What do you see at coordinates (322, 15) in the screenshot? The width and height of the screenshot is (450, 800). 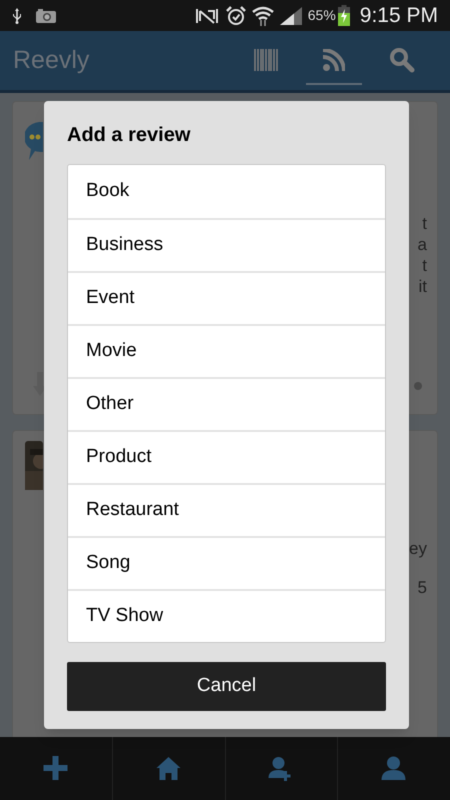 I see `battery-percentage: 65%` at bounding box center [322, 15].